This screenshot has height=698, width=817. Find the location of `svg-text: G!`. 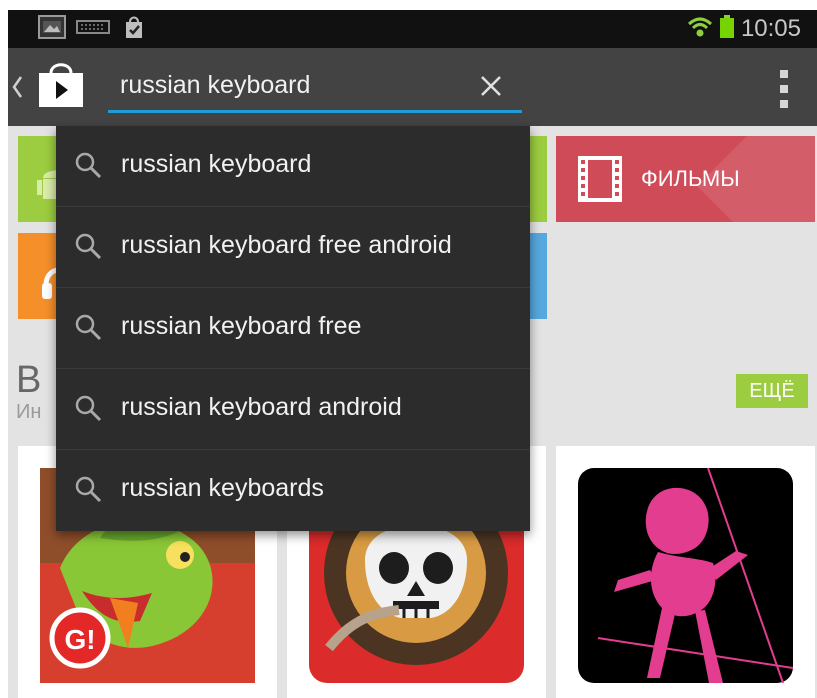

svg-text: G! is located at coordinates (79, 639).